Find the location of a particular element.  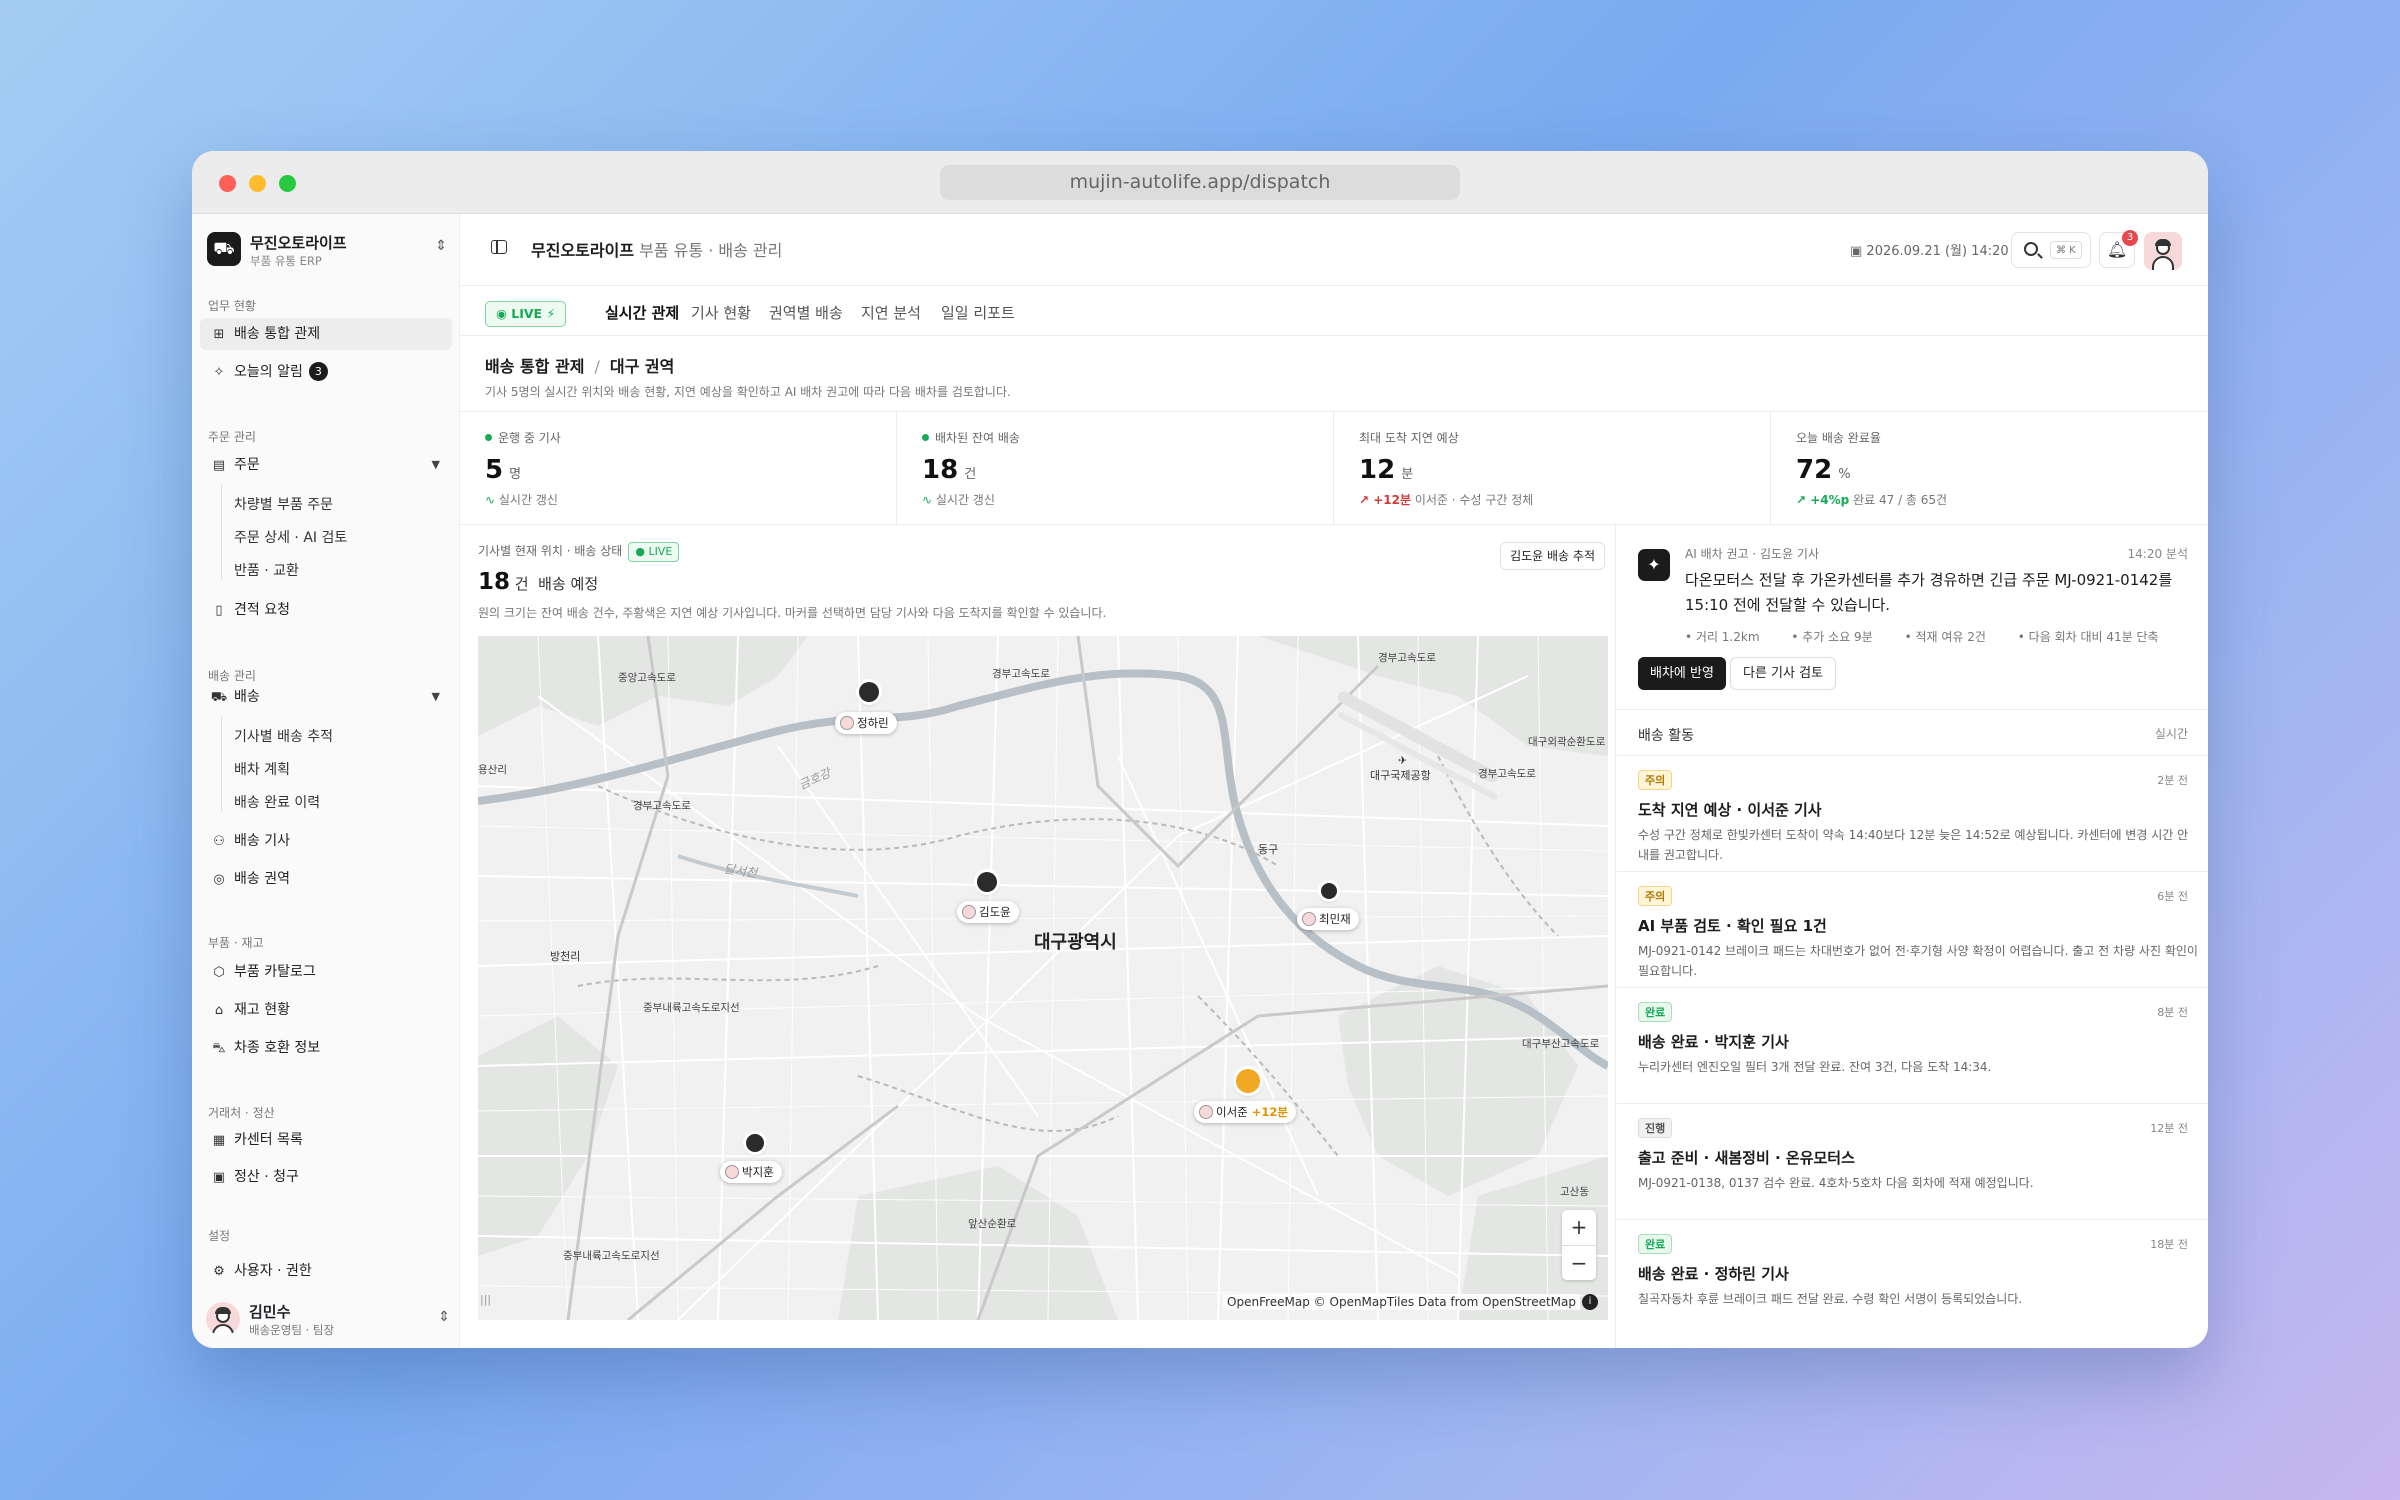

box-icon: ⬡ is located at coordinates (219, 972).